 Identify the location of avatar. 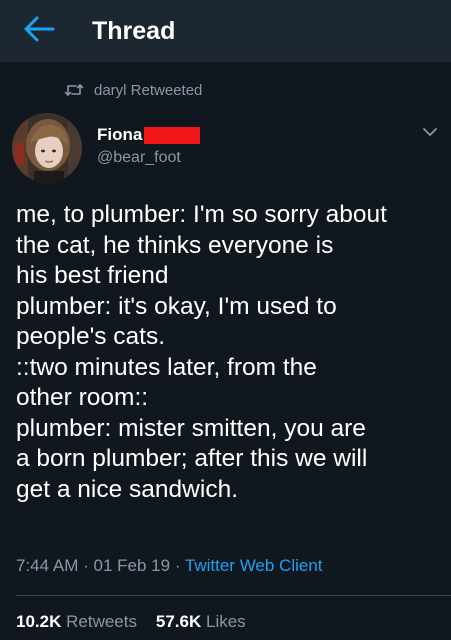
(47, 148).